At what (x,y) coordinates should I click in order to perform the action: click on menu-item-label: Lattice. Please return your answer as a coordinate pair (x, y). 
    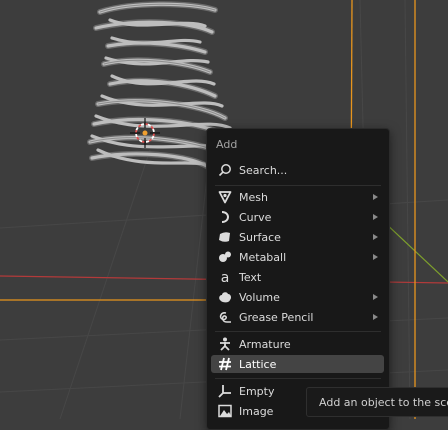
    Looking at the image, I should click on (258, 364).